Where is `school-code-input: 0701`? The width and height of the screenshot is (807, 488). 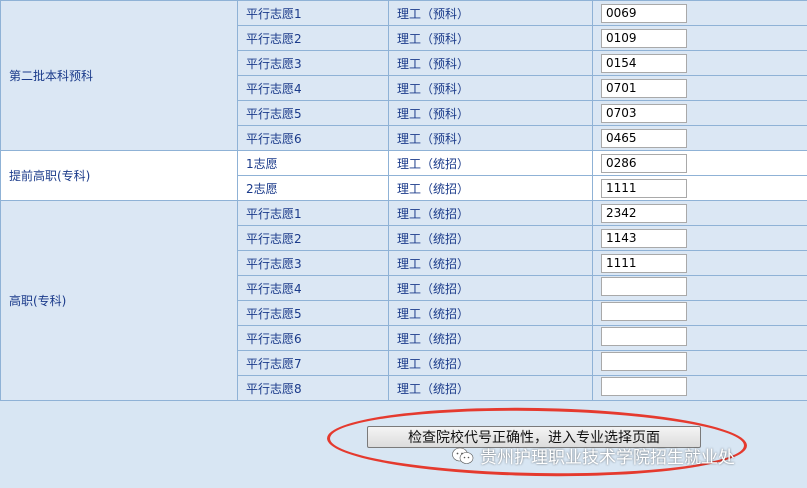
school-code-input: 0701 is located at coordinates (644, 88).